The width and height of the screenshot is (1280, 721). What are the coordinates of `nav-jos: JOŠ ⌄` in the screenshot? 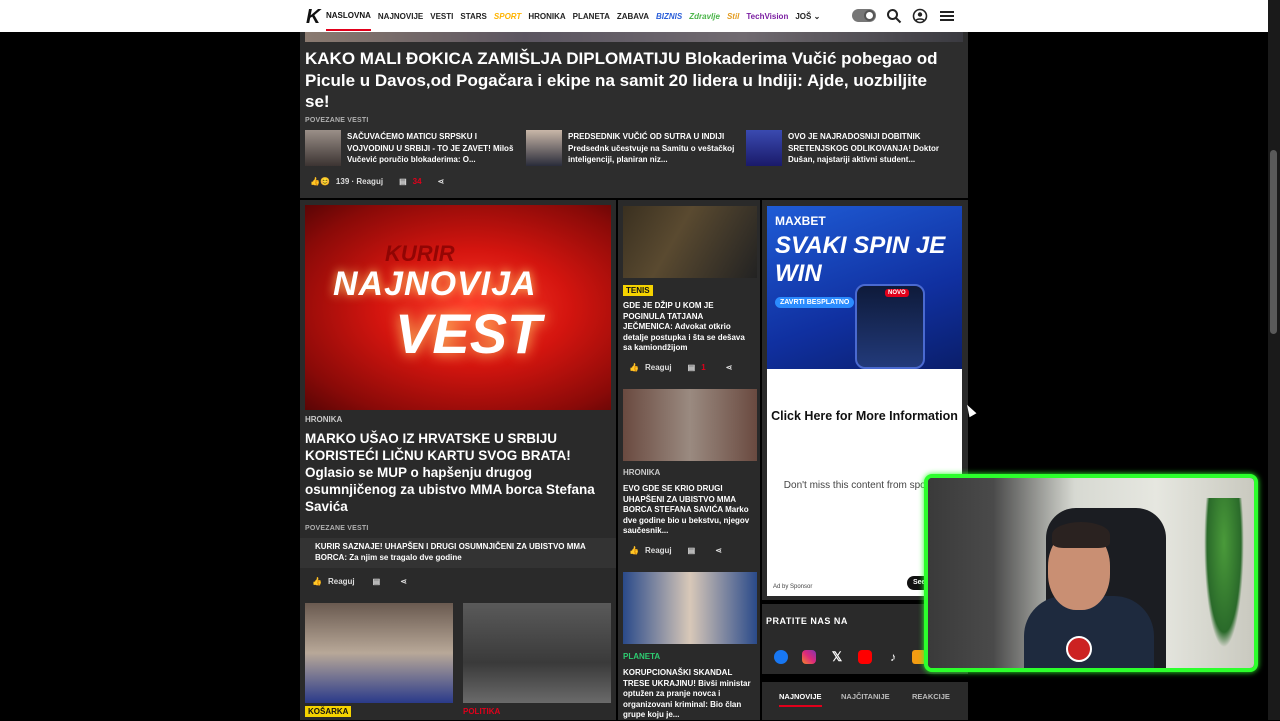 It's located at (807, 16).